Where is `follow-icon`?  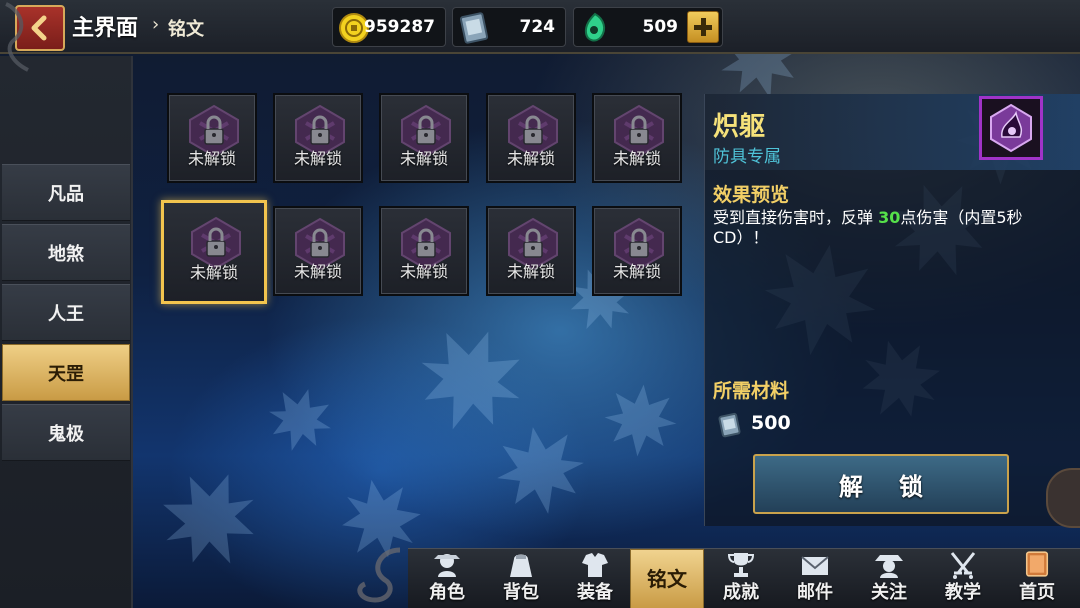
follow-icon is located at coordinates (889, 566).